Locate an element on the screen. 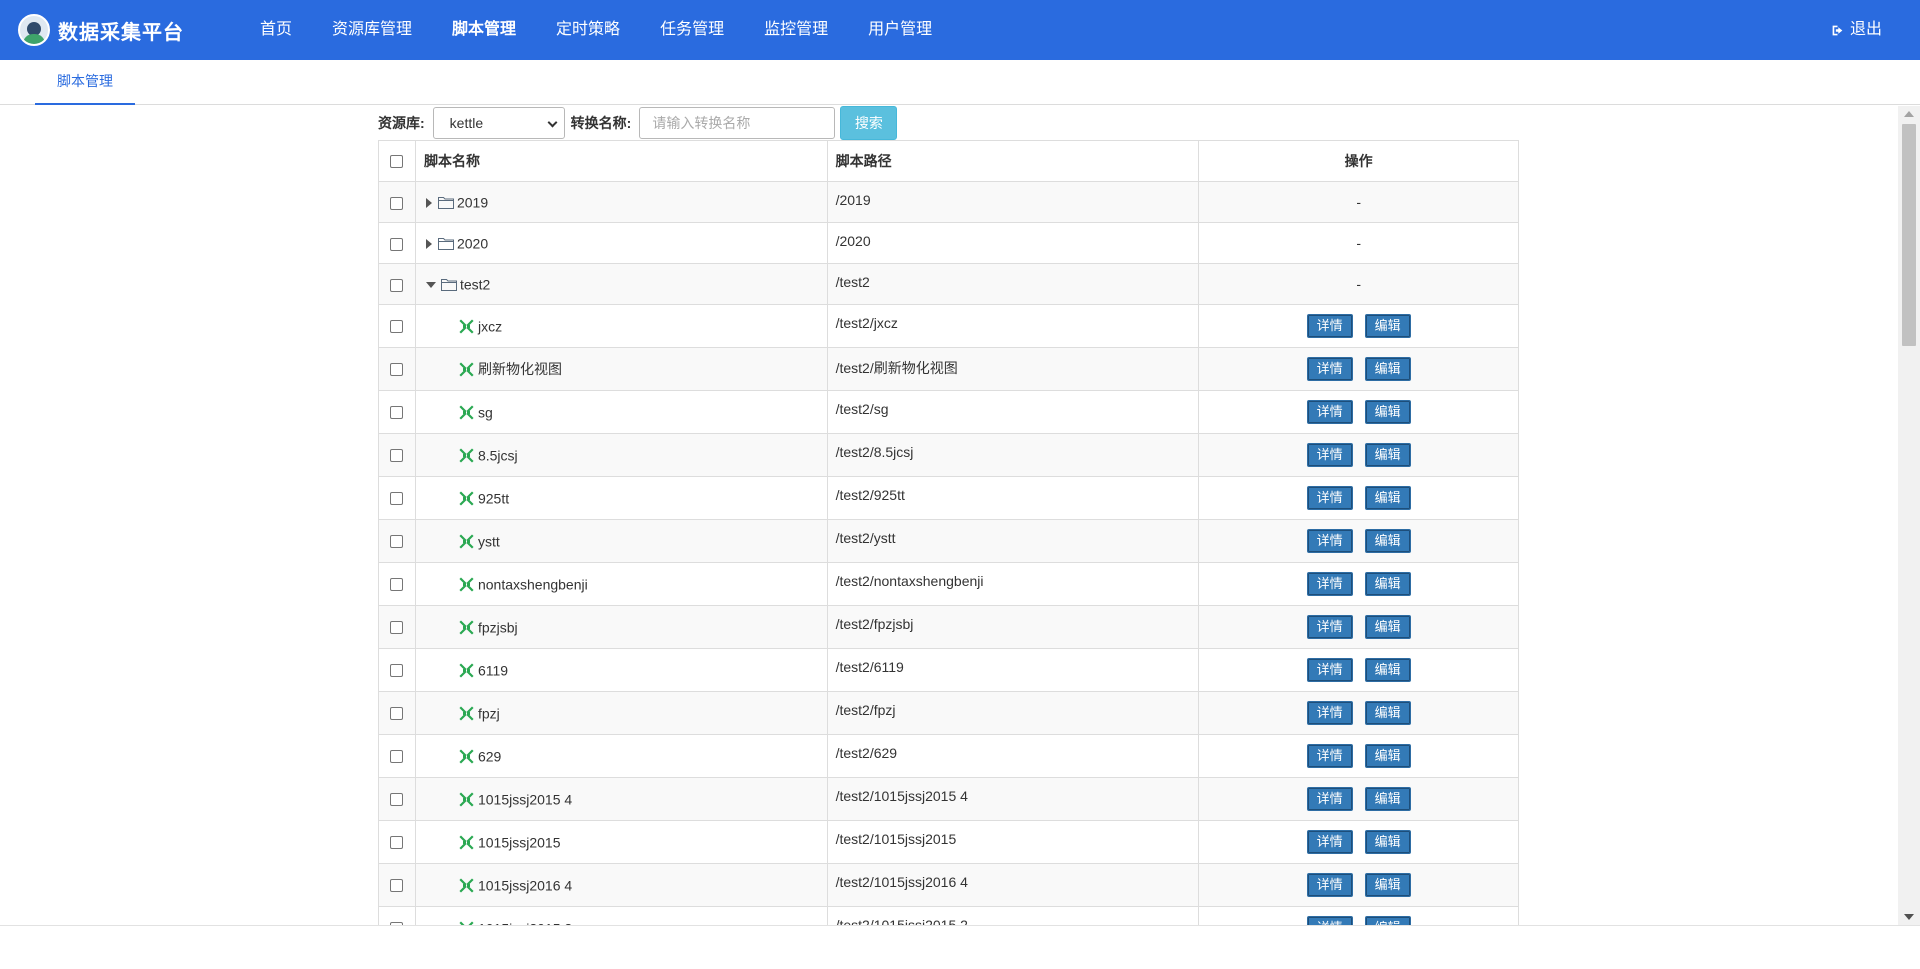 This screenshot has height=969, width=1920. transform-name-input is located at coordinates (737, 123).